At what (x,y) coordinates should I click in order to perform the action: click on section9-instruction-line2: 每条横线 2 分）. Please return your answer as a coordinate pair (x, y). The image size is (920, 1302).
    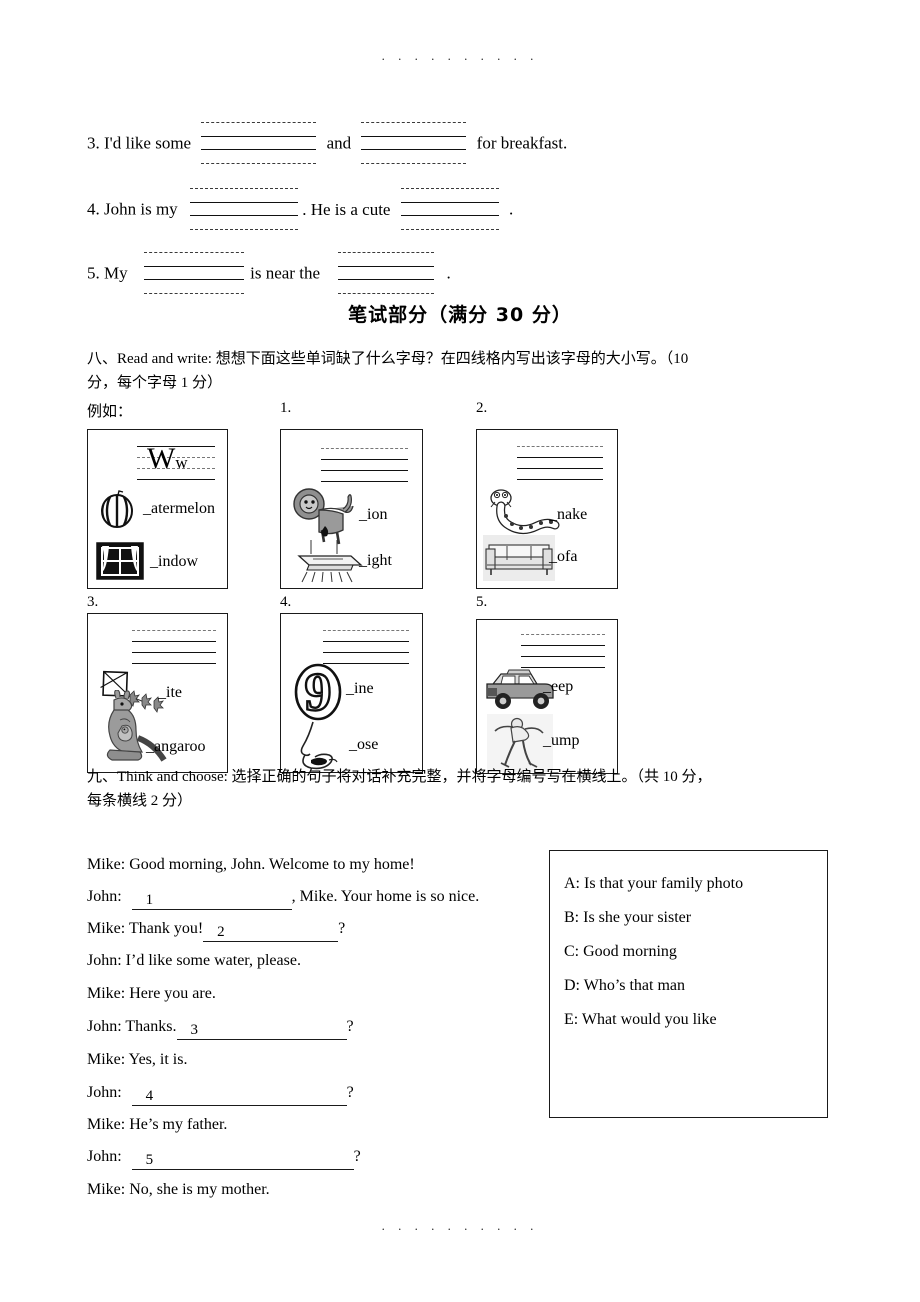
    Looking at the image, I should click on (140, 801).